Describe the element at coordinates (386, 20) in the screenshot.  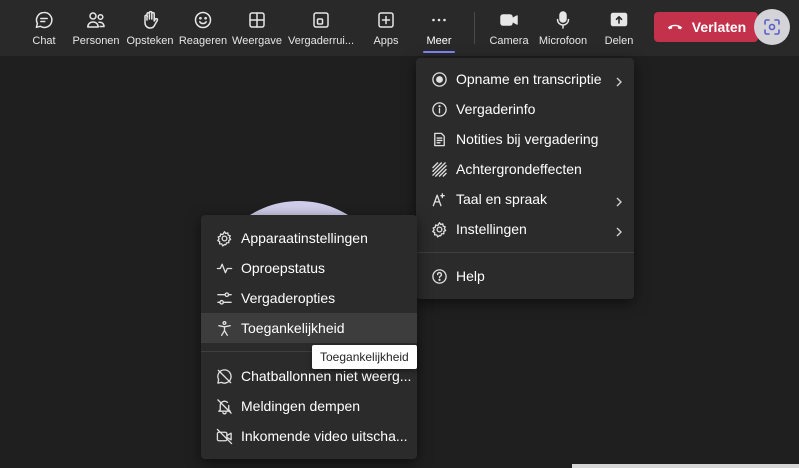
I see `add-app-icon` at that location.